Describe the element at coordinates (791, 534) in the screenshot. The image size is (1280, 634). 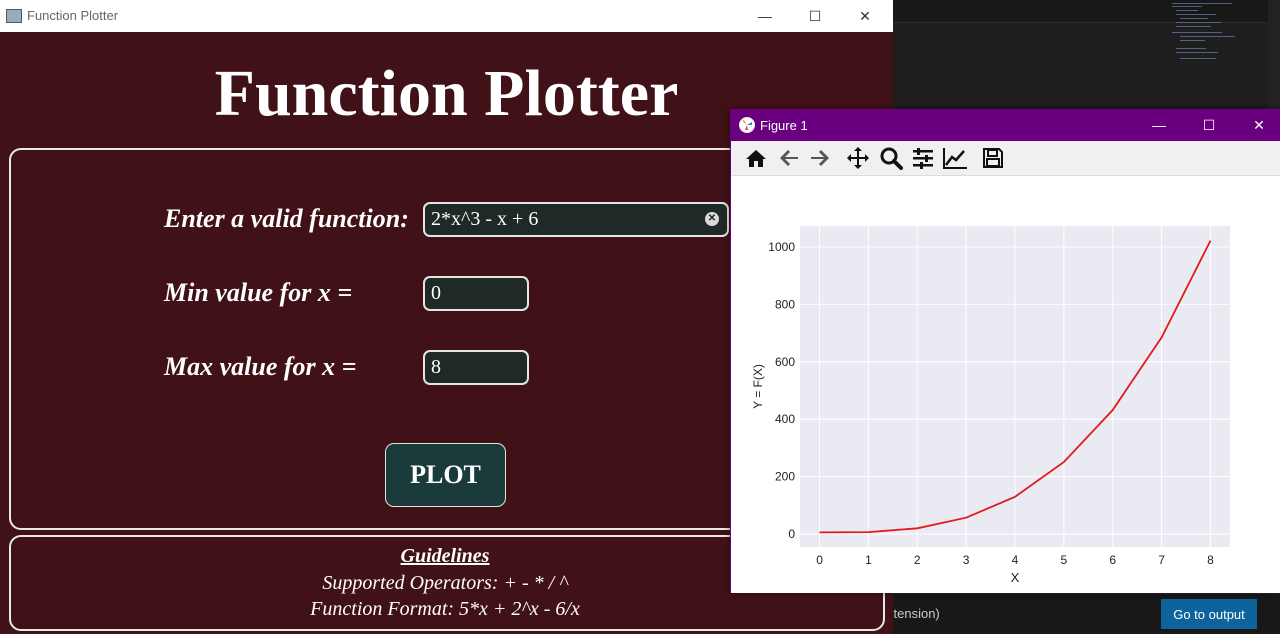
I see `y-tick-label: 0` at that location.